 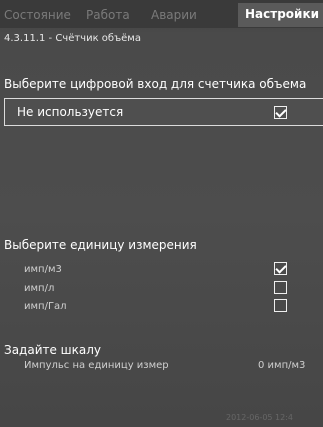 I want to click on tab-alarms: Аварии, so click(x=174, y=15).